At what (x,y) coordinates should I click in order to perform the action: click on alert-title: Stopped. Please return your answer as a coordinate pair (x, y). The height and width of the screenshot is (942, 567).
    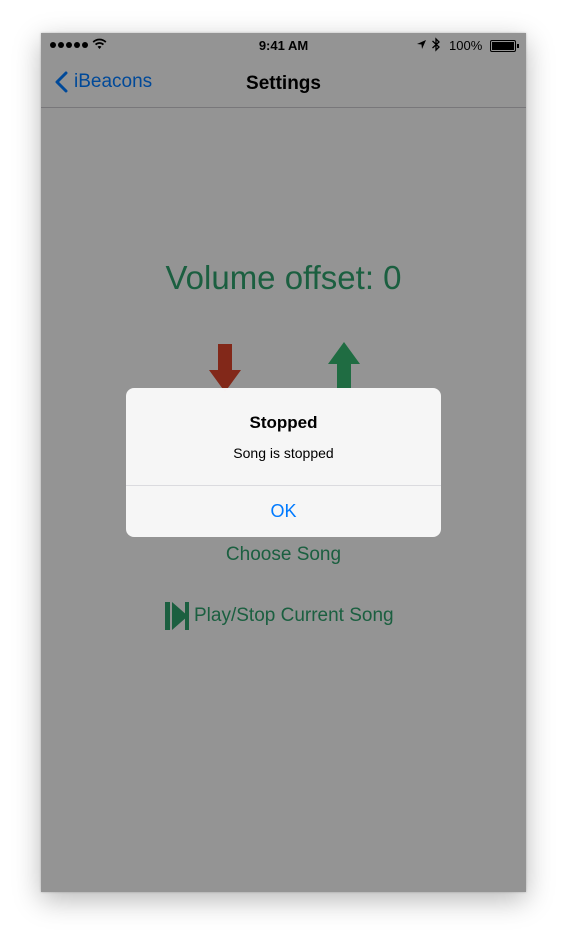
    Looking at the image, I should click on (283, 422).